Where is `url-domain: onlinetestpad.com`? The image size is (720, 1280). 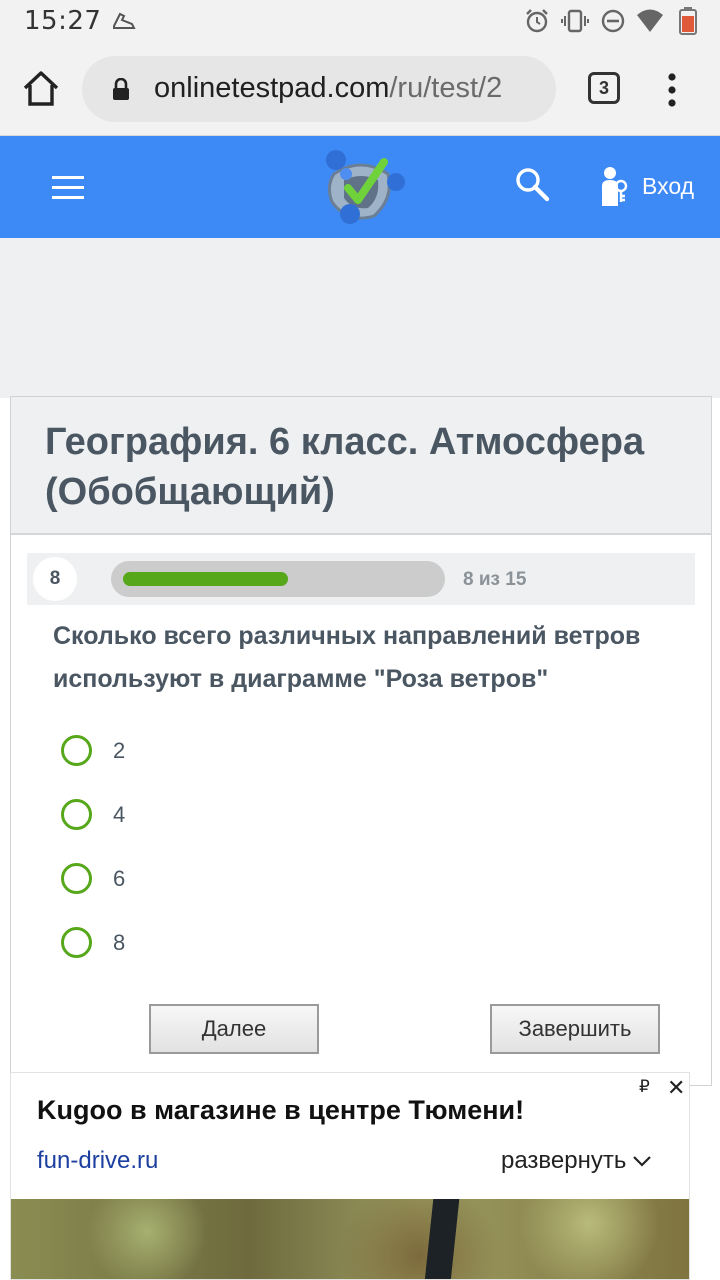 url-domain: onlinetestpad.com is located at coordinates (272, 88).